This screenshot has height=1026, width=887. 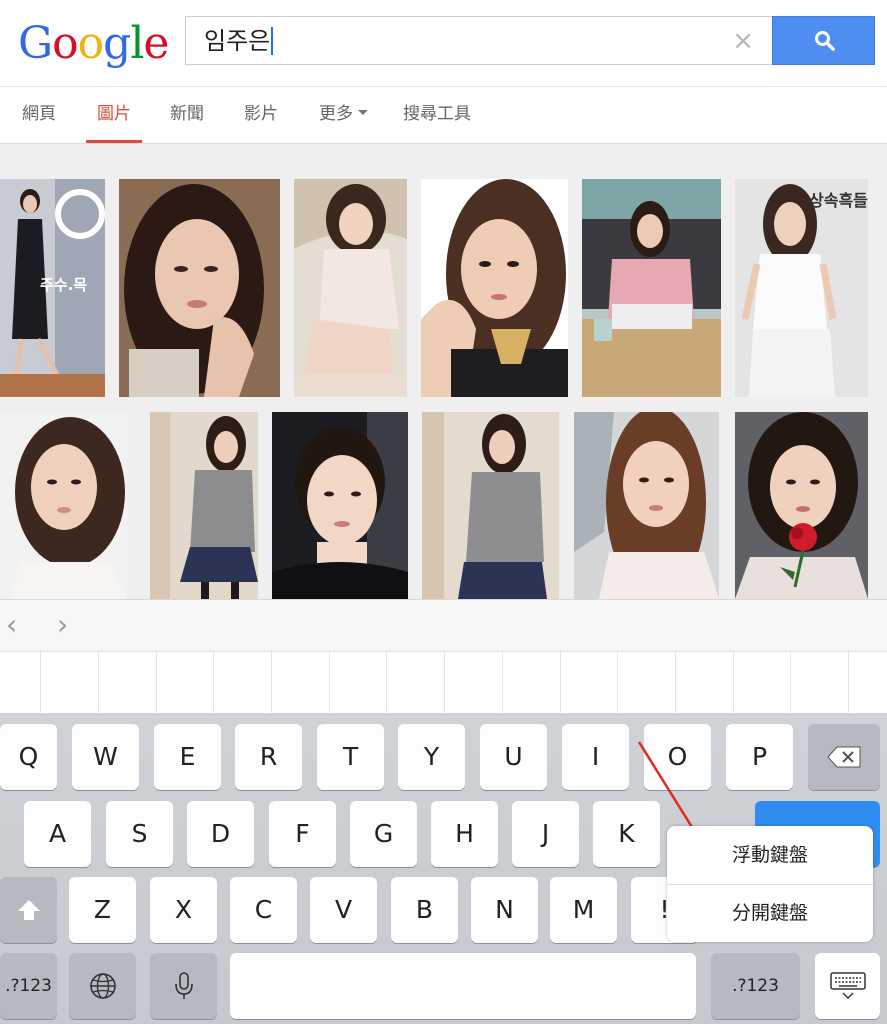 I want to click on key-m: M, so click(x=583, y=910).